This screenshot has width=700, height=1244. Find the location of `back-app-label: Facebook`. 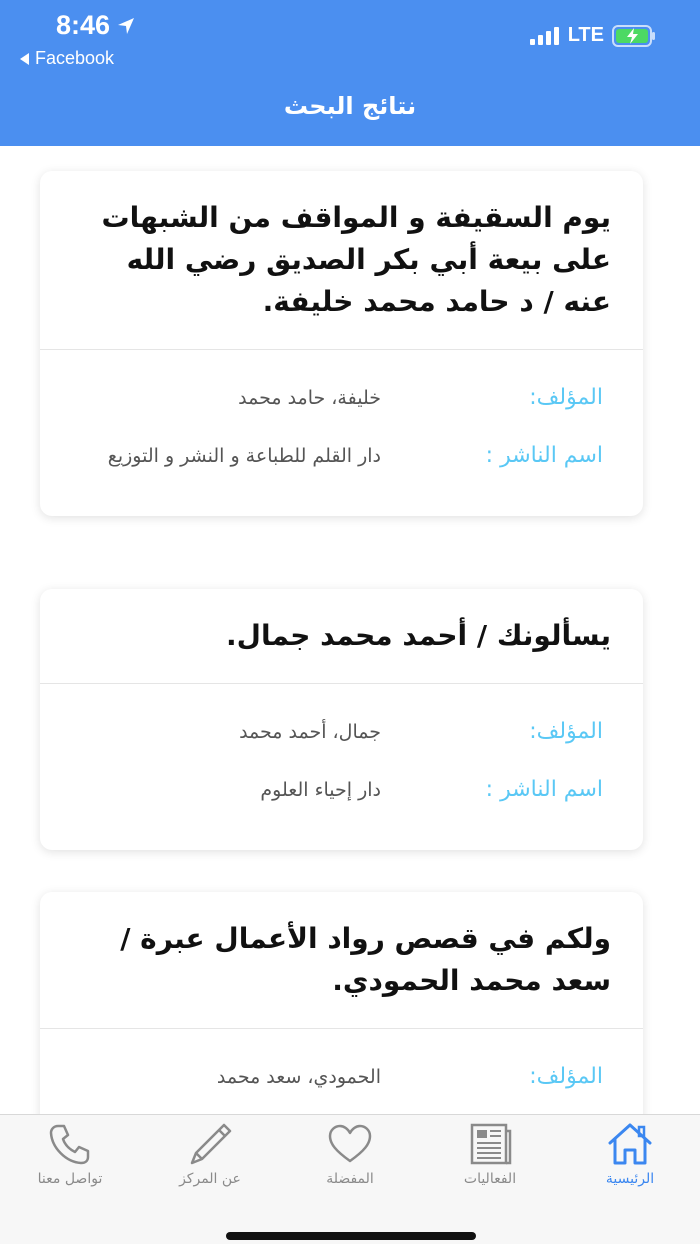

back-app-label: Facebook is located at coordinates (75, 58).